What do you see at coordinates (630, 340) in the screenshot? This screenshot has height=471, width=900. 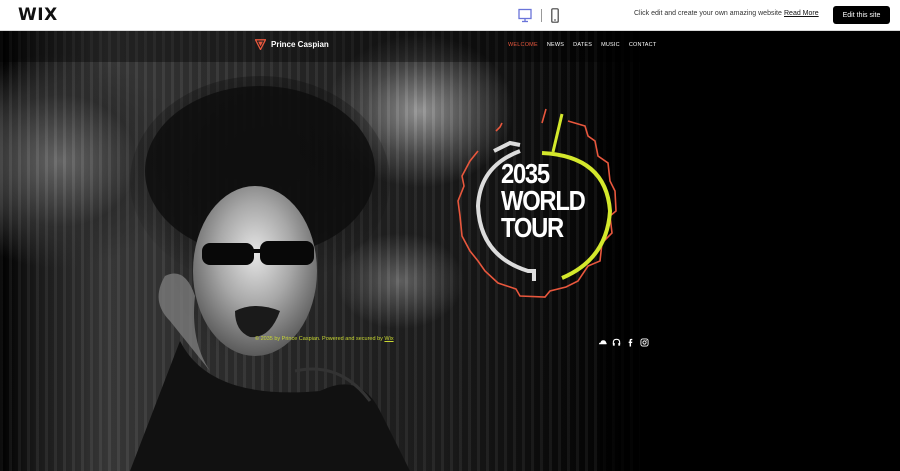 I see `facebook-icon` at bounding box center [630, 340].